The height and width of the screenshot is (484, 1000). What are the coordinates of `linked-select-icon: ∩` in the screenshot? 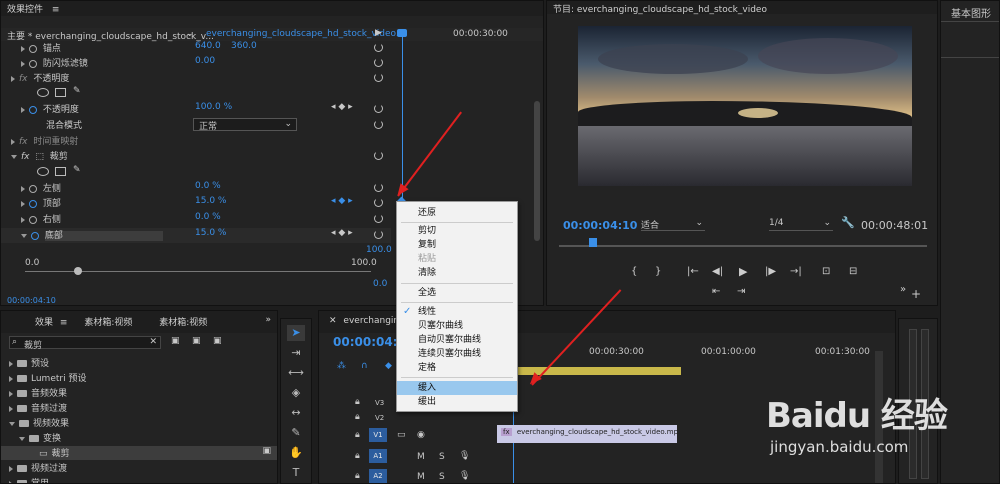 It's located at (364, 366).